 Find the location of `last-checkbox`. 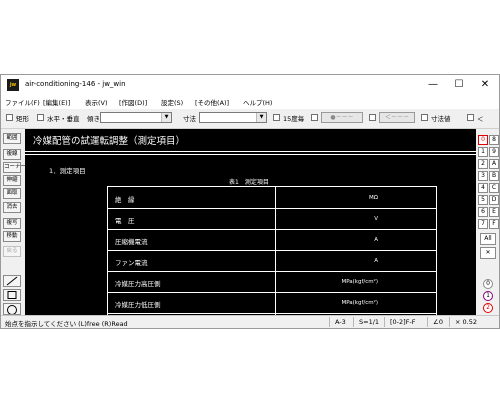

last-checkbox is located at coordinates (470, 117).